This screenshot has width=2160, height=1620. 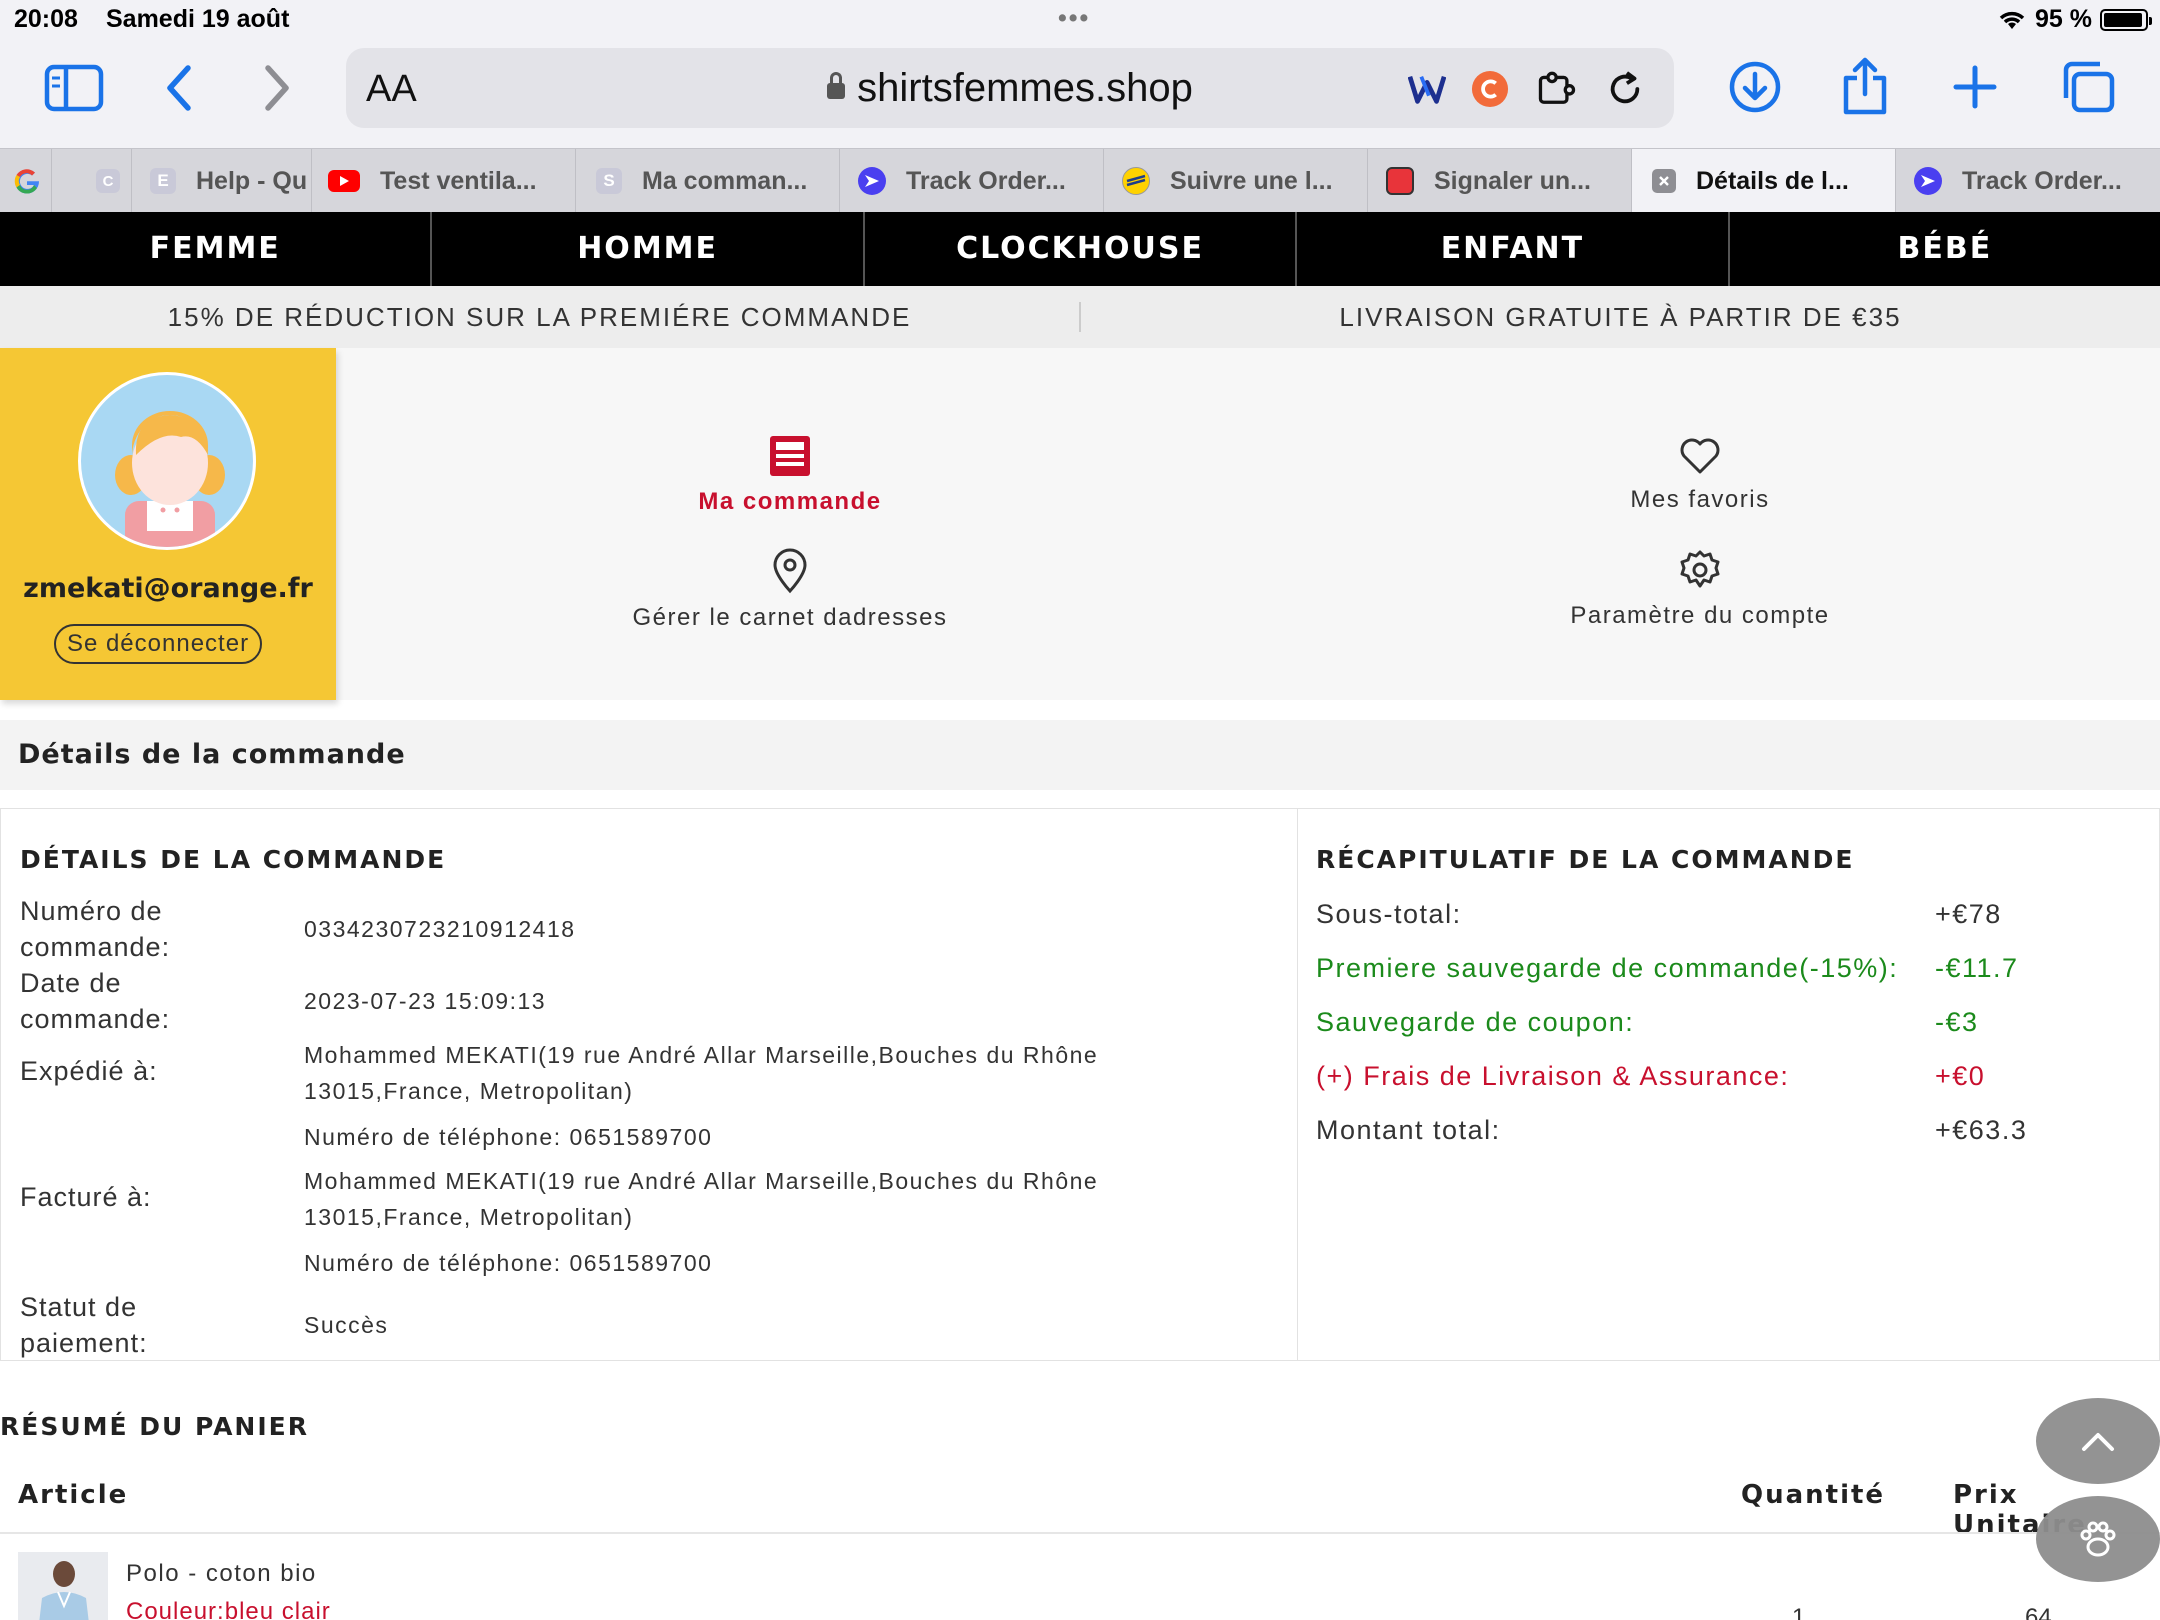 I want to click on billed-phone: Numéro de téléphone: 0651589700, so click(x=508, y=1263).